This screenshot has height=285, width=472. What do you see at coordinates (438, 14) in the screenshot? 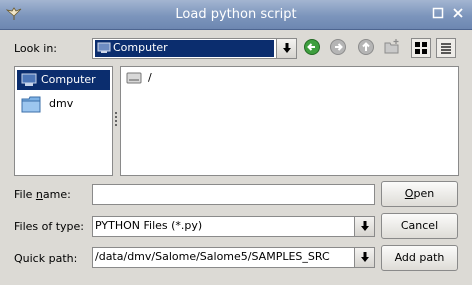
I see `minimize-icon` at bounding box center [438, 14].